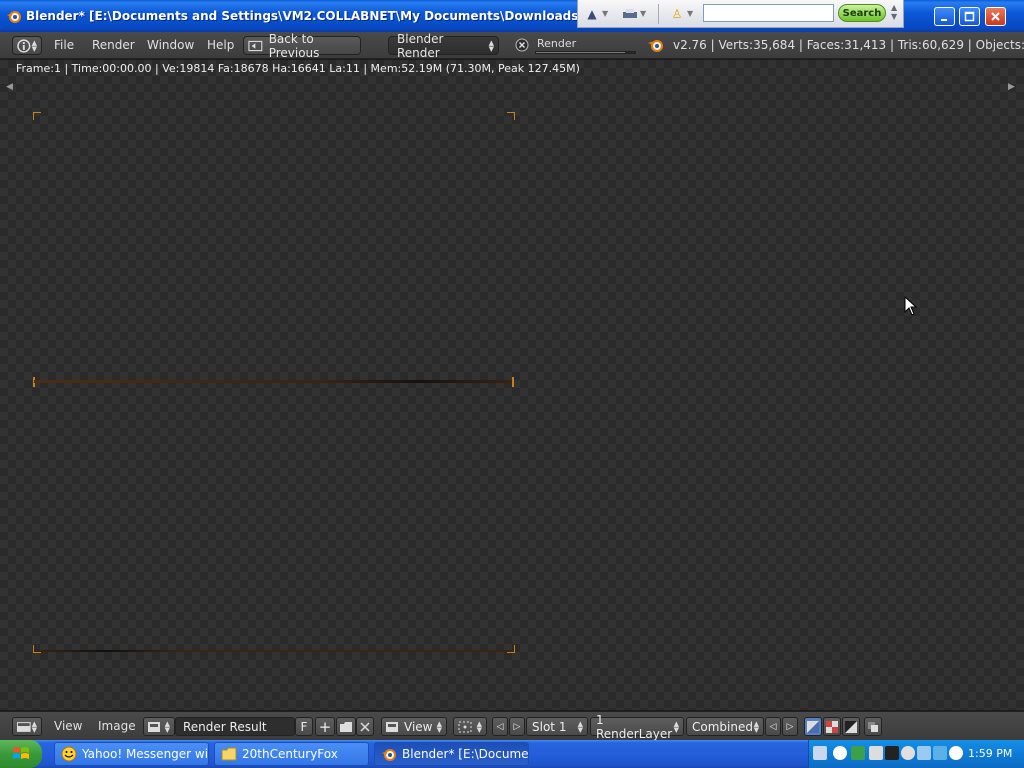  What do you see at coordinates (911, 306) in the screenshot?
I see `mouse-cursor-icon` at bounding box center [911, 306].